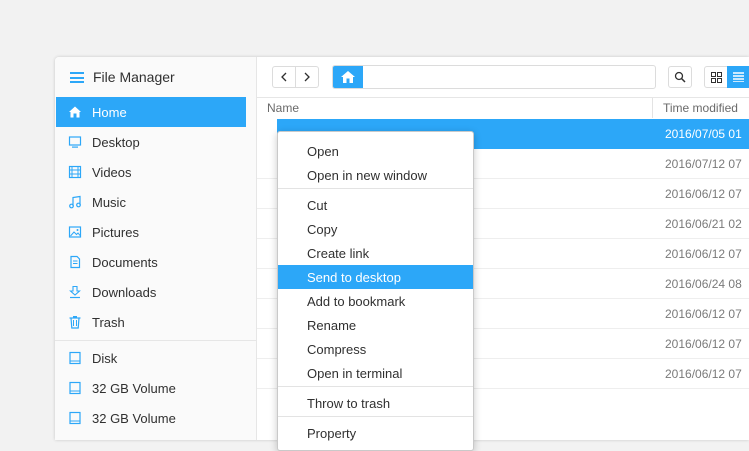 This screenshot has width=749, height=451. I want to click on column-divider, so click(652, 108).